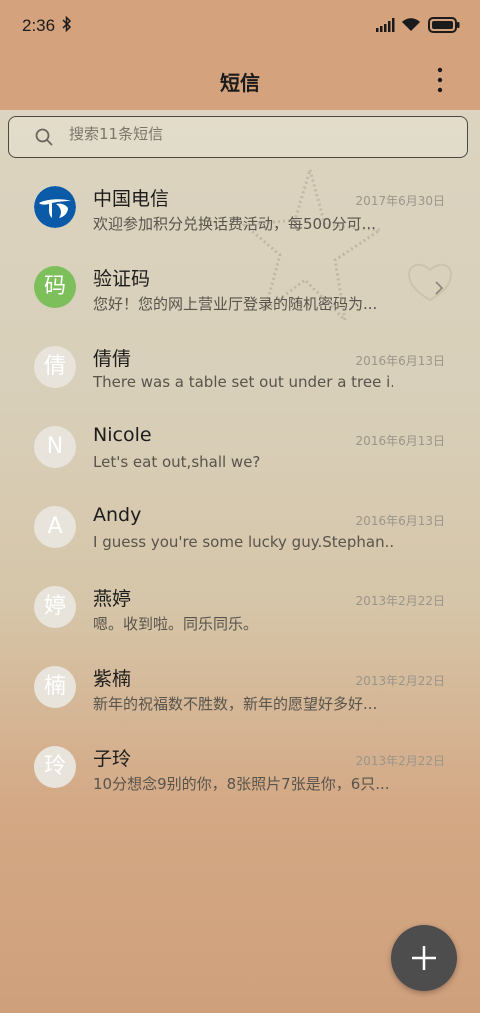 The height and width of the screenshot is (1013, 480). What do you see at coordinates (444, 25) in the screenshot?
I see `battery-icon` at bounding box center [444, 25].